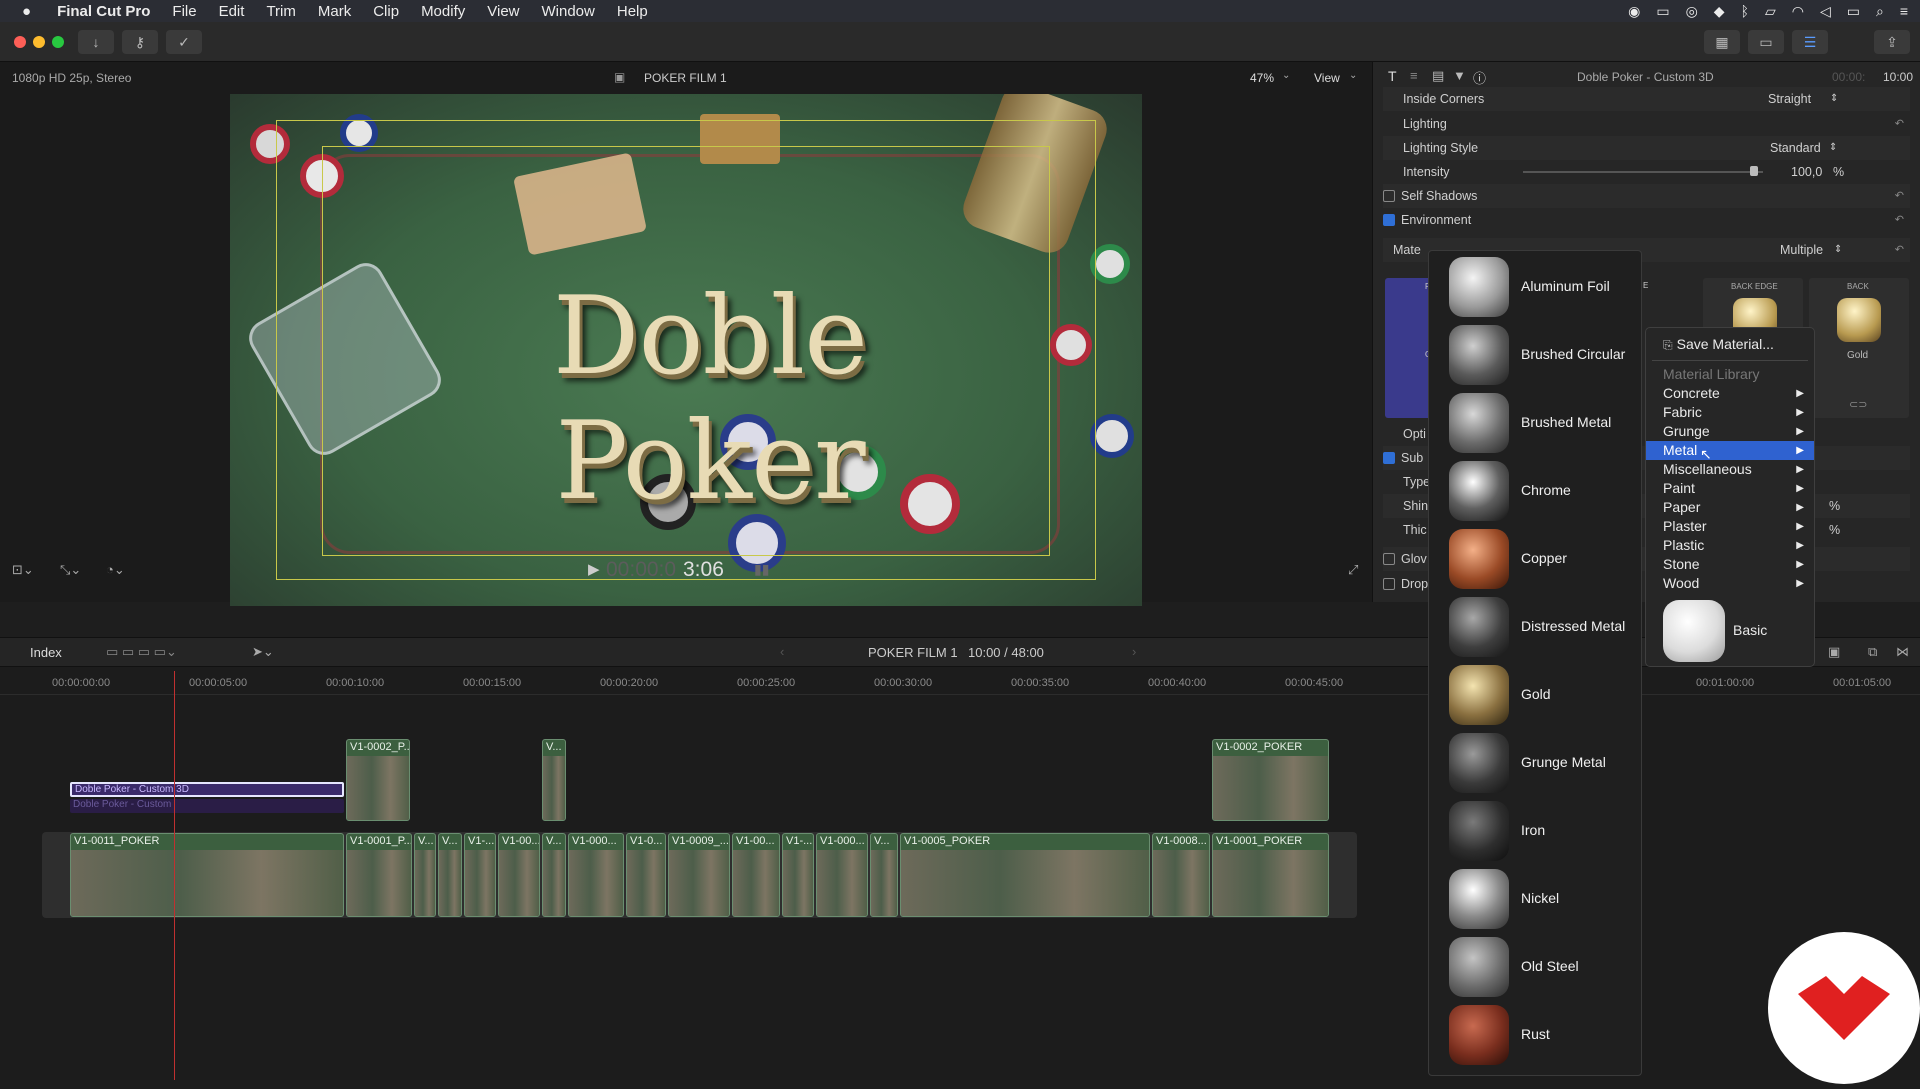  Describe the element at coordinates (1872, 652) in the screenshot. I see `effects-browser-icon: ⧉` at that location.